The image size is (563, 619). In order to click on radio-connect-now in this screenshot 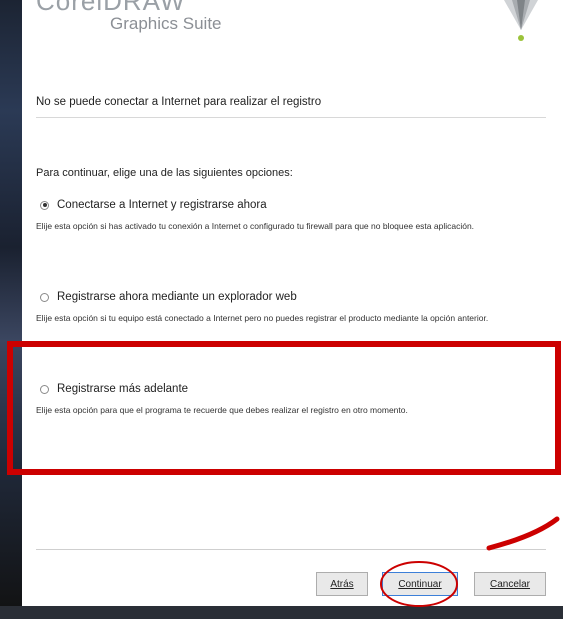, I will do `click(44, 205)`.